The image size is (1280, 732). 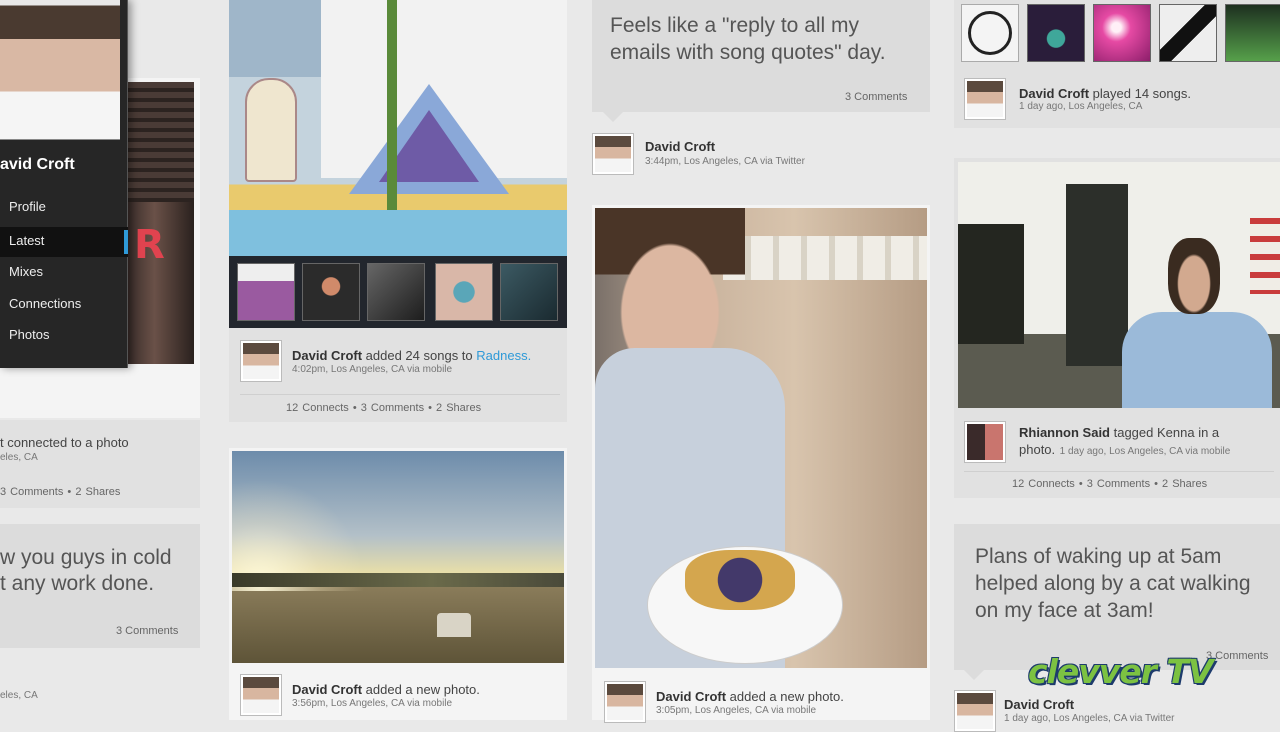 What do you see at coordinates (64, 242) in the screenshot?
I see `sidebar-item-latest: Latest` at bounding box center [64, 242].